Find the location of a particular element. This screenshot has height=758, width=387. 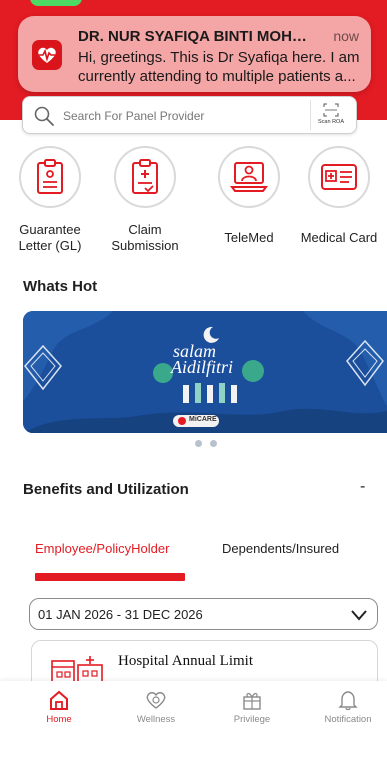

nav-notification: Notification is located at coordinates (348, 707).